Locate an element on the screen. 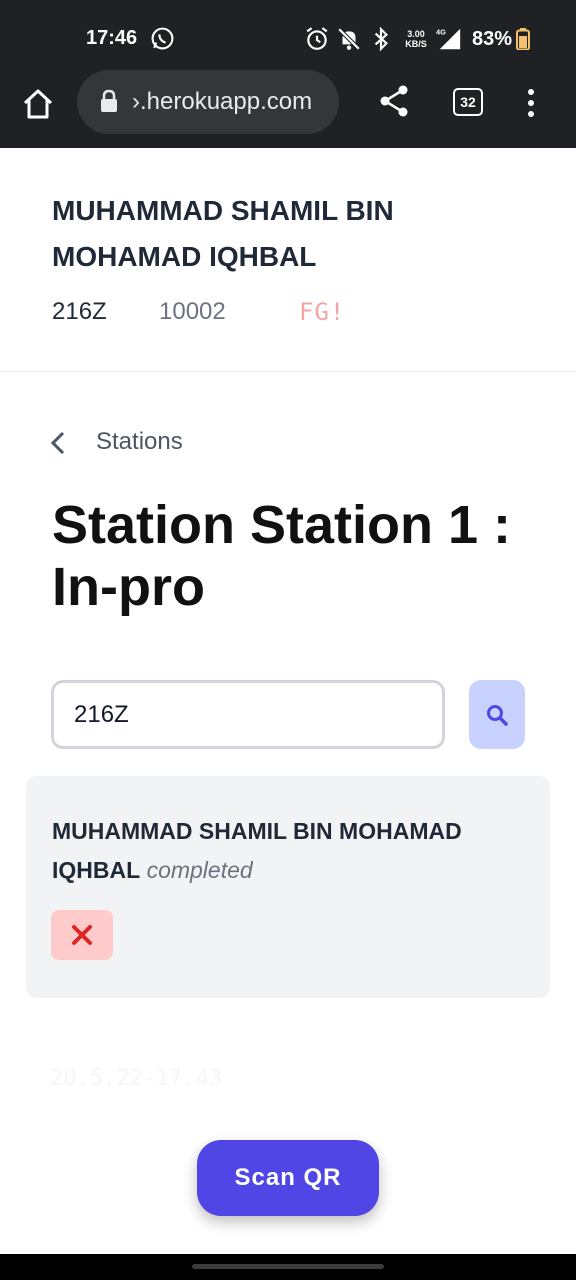 The height and width of the screenshot is (1280, 576). student-id: 10002 is located at coordinates (192, 311).